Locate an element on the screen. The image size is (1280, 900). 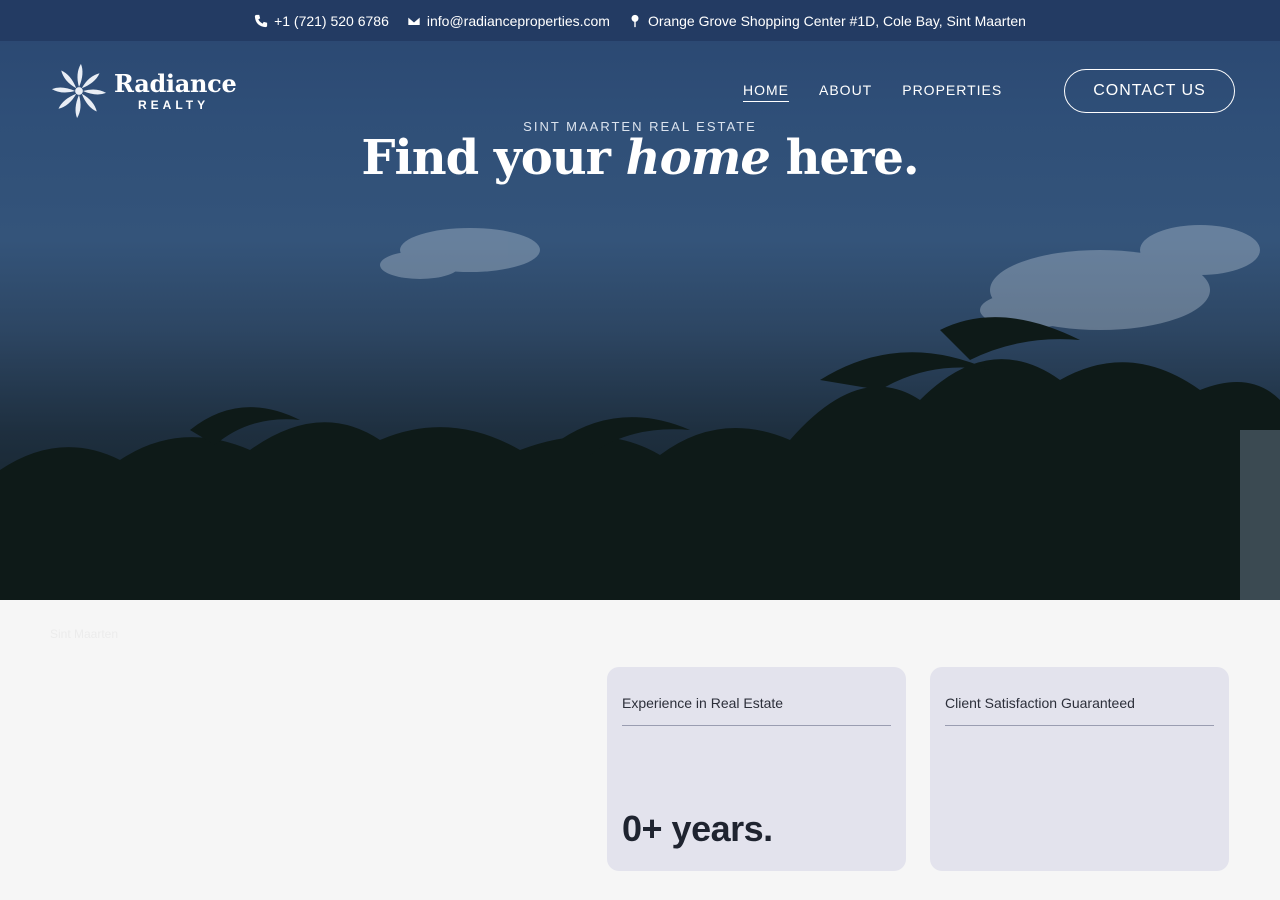
envelope-icon is located at coordinates (414, 20).